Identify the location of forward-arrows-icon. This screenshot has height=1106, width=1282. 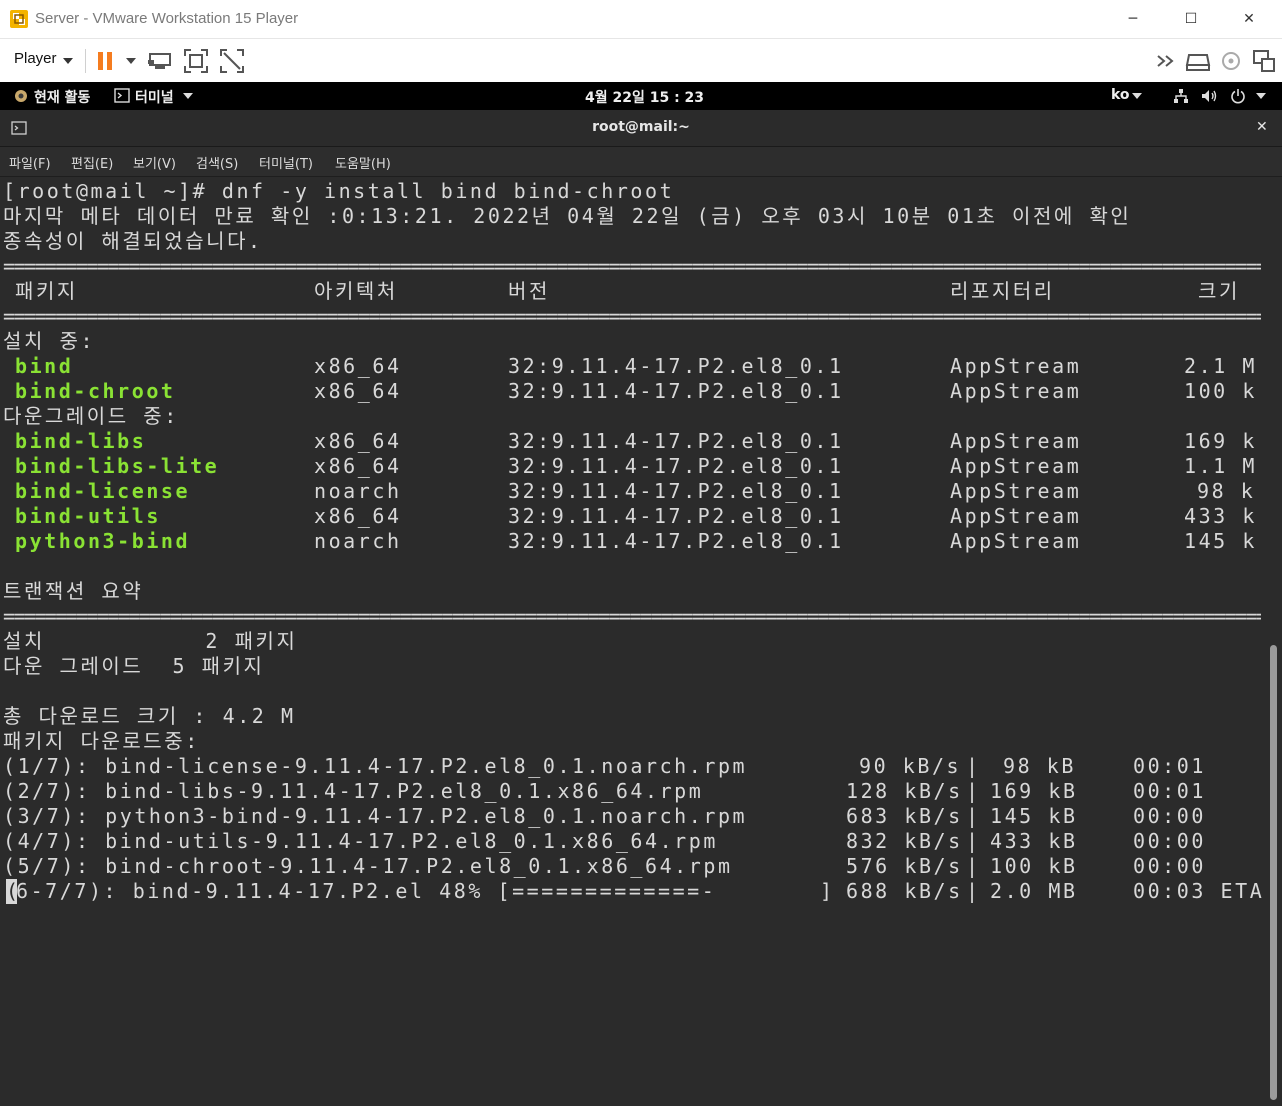
(1168, 61).